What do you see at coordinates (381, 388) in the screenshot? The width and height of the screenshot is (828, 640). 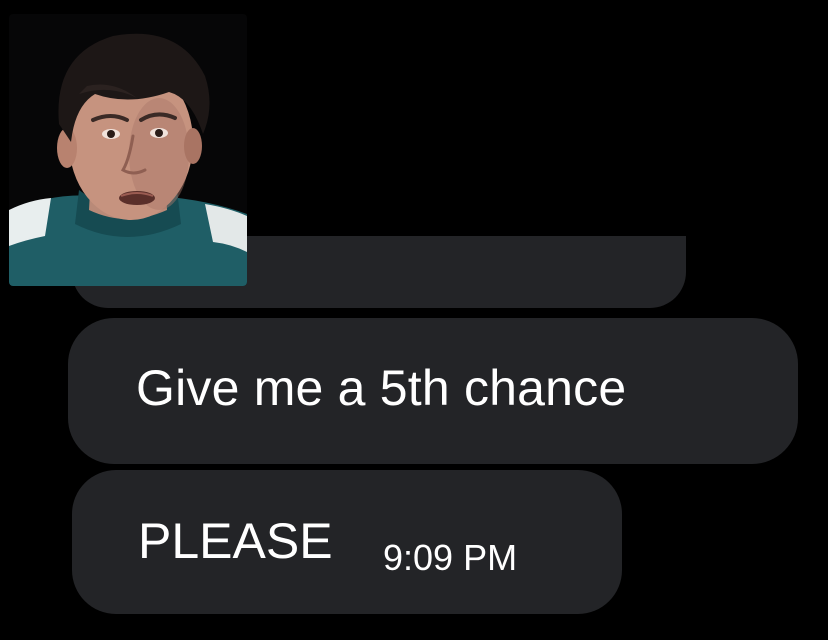 I see `message-text: Give me a 5th chance` at bounding box center [381, 388].